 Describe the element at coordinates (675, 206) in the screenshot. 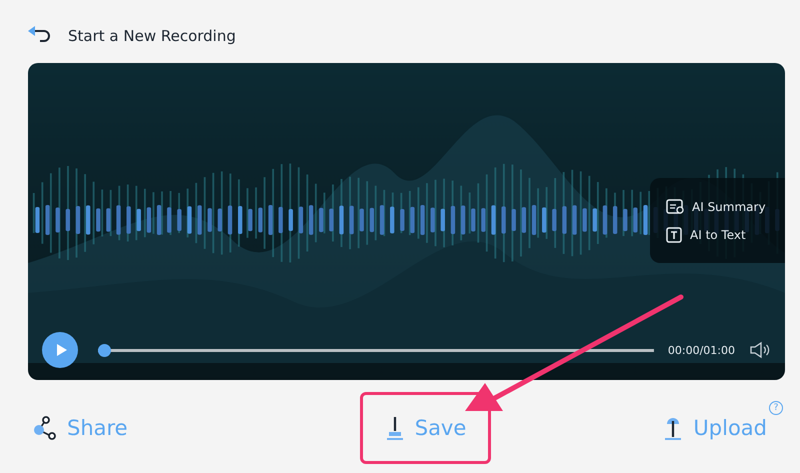

I see `summary-icon` at that location.